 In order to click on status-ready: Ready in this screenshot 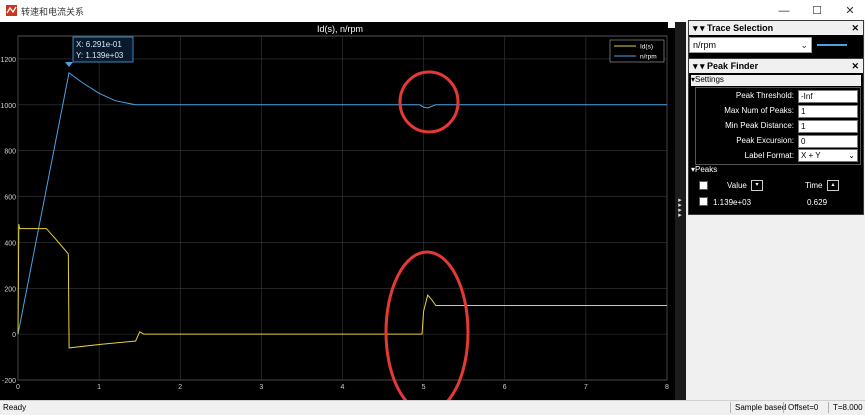, I will do `click(15, 407)`.